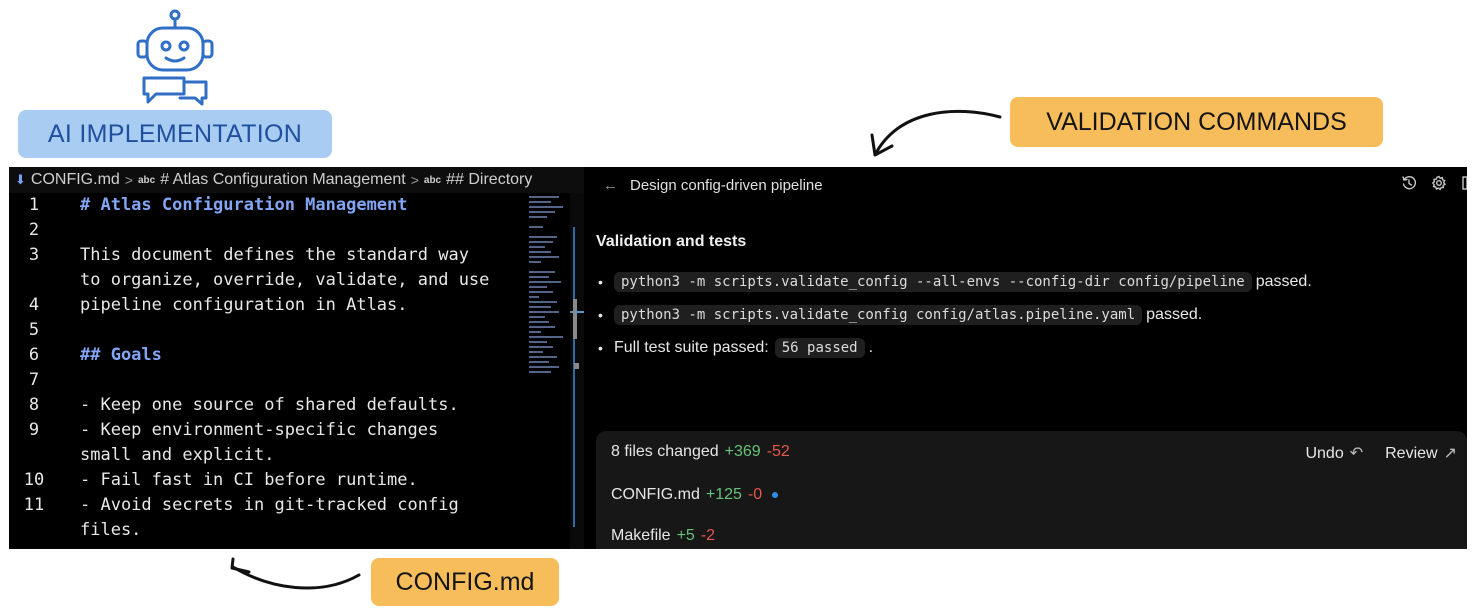  Describe the element at coordinates (75, 180) in the screenshot. I see `breadcrumb-file: CONFIG.md` at that location.